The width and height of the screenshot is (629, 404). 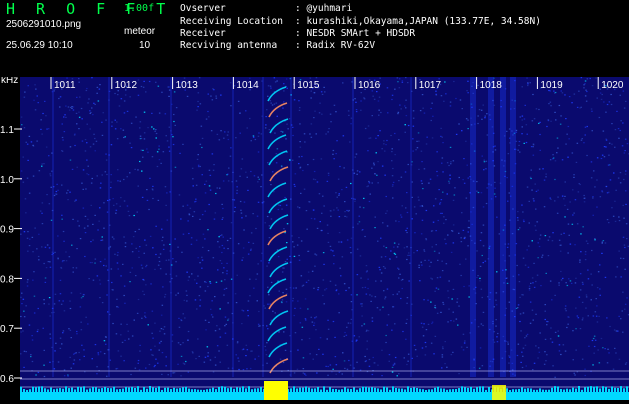 I want to click on x-tick-label: 1016, so click(x=369, y=85).